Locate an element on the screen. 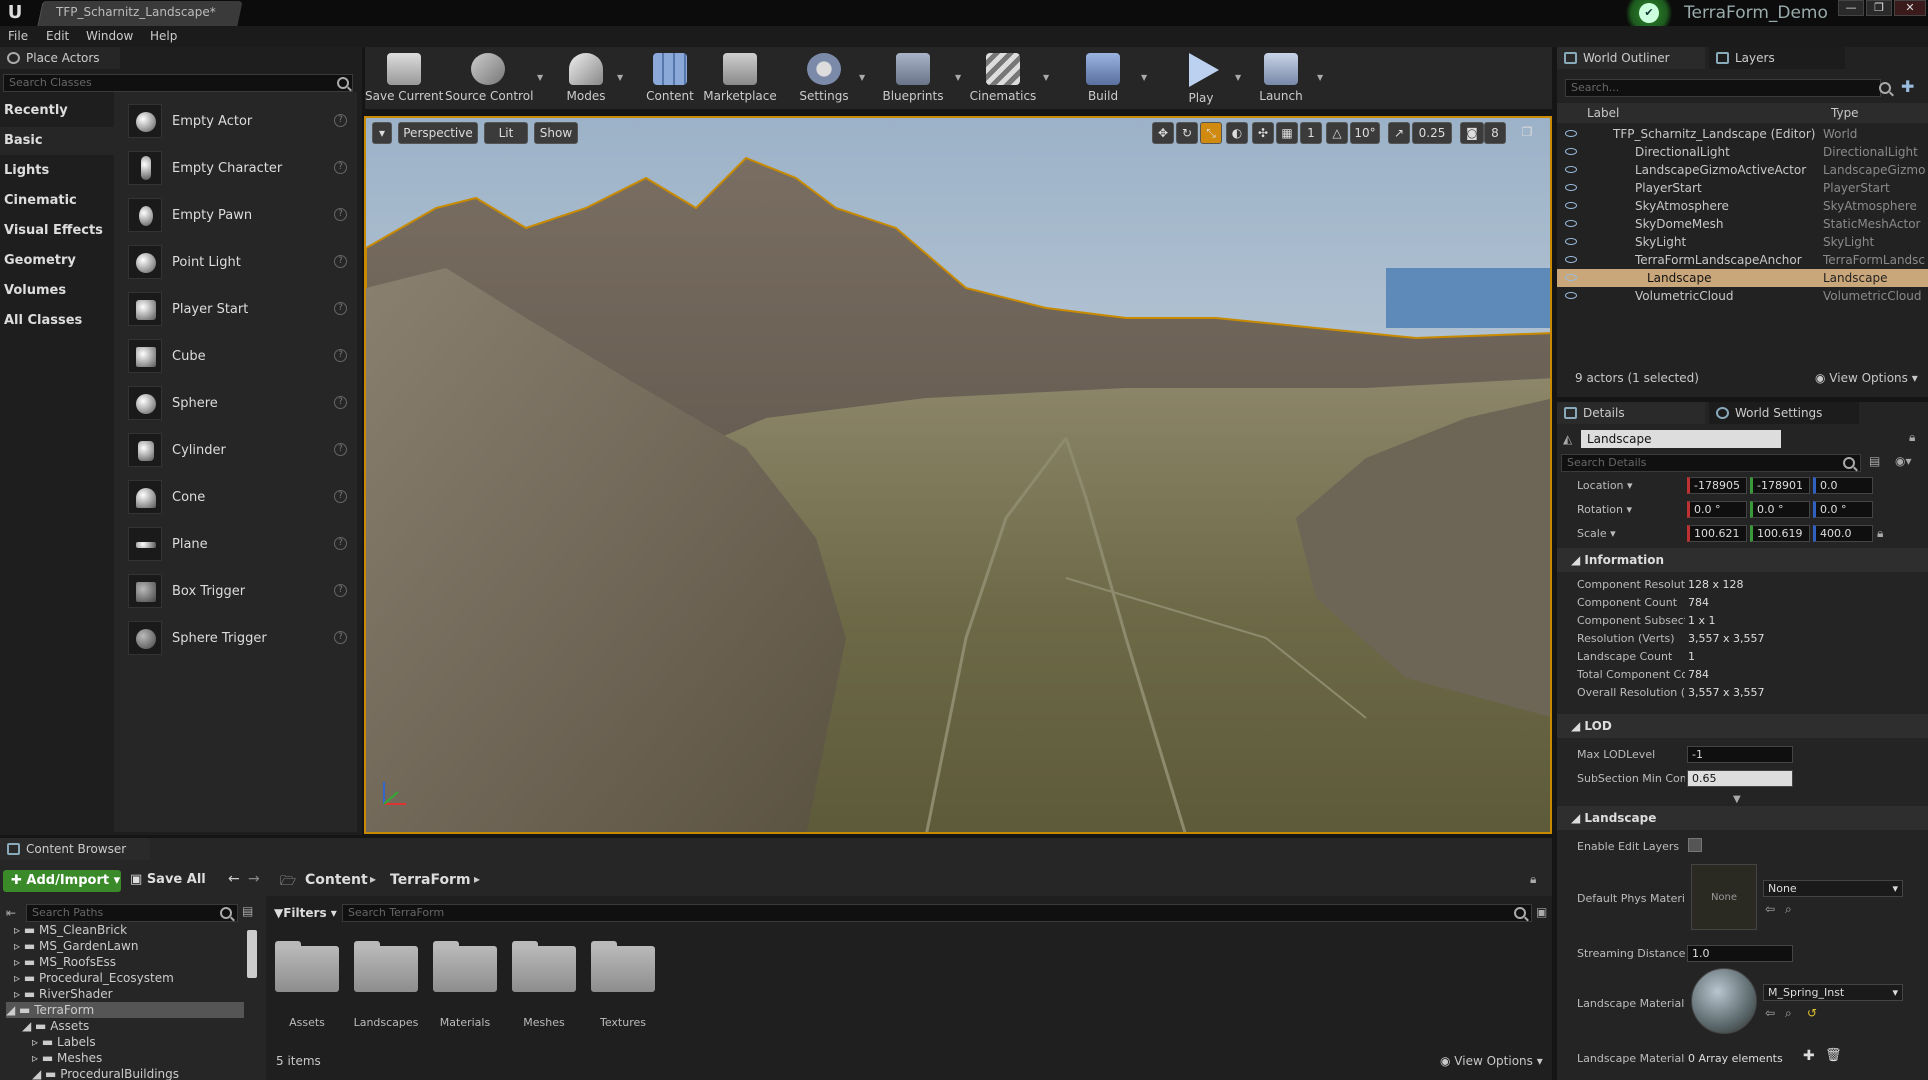 The height and width of the screenshot is (1080, 1928). actor-cone: Cone? is located at coordinates (234, 498).